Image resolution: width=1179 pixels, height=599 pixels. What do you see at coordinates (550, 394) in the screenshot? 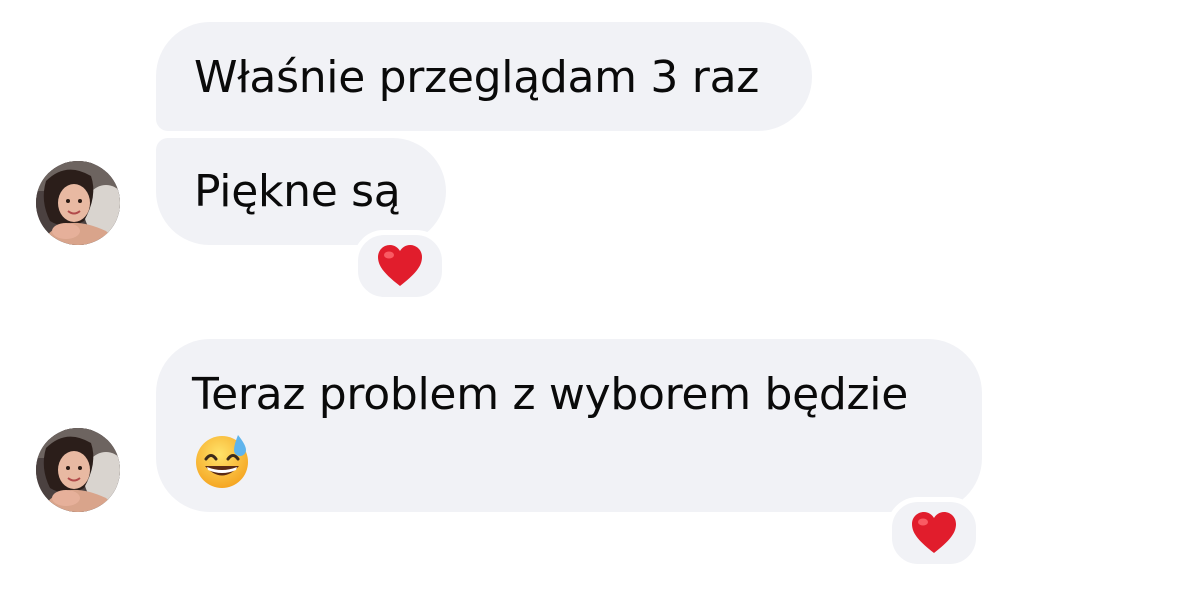
I see `message-text: Teraz problem z wyborem będzie` at bounding box center [550, 394].